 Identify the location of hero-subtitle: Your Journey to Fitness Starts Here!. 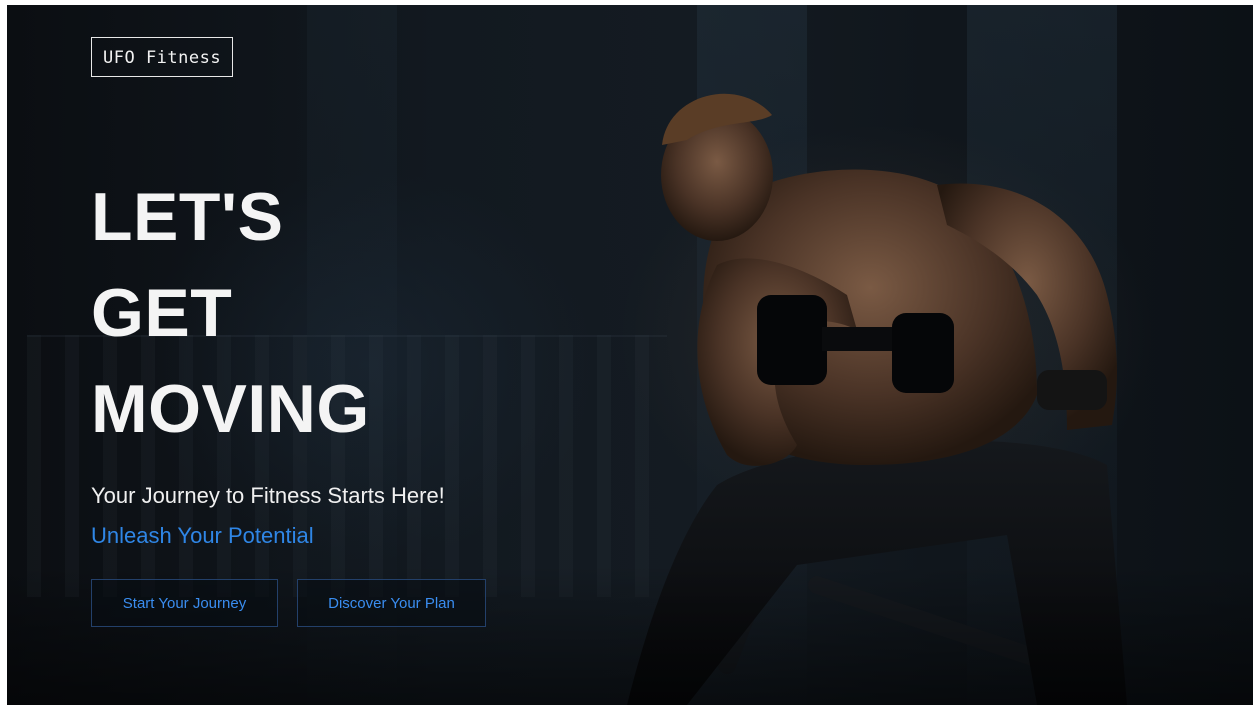
(268, 495).